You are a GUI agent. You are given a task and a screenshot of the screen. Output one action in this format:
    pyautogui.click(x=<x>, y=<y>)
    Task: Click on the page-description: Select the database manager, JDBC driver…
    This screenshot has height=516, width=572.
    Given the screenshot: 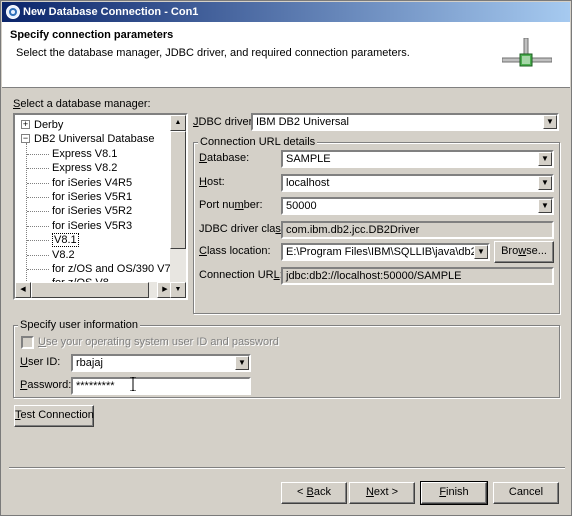 What is the action you would take?
    pyautogui.click(x=213, y=53)
    